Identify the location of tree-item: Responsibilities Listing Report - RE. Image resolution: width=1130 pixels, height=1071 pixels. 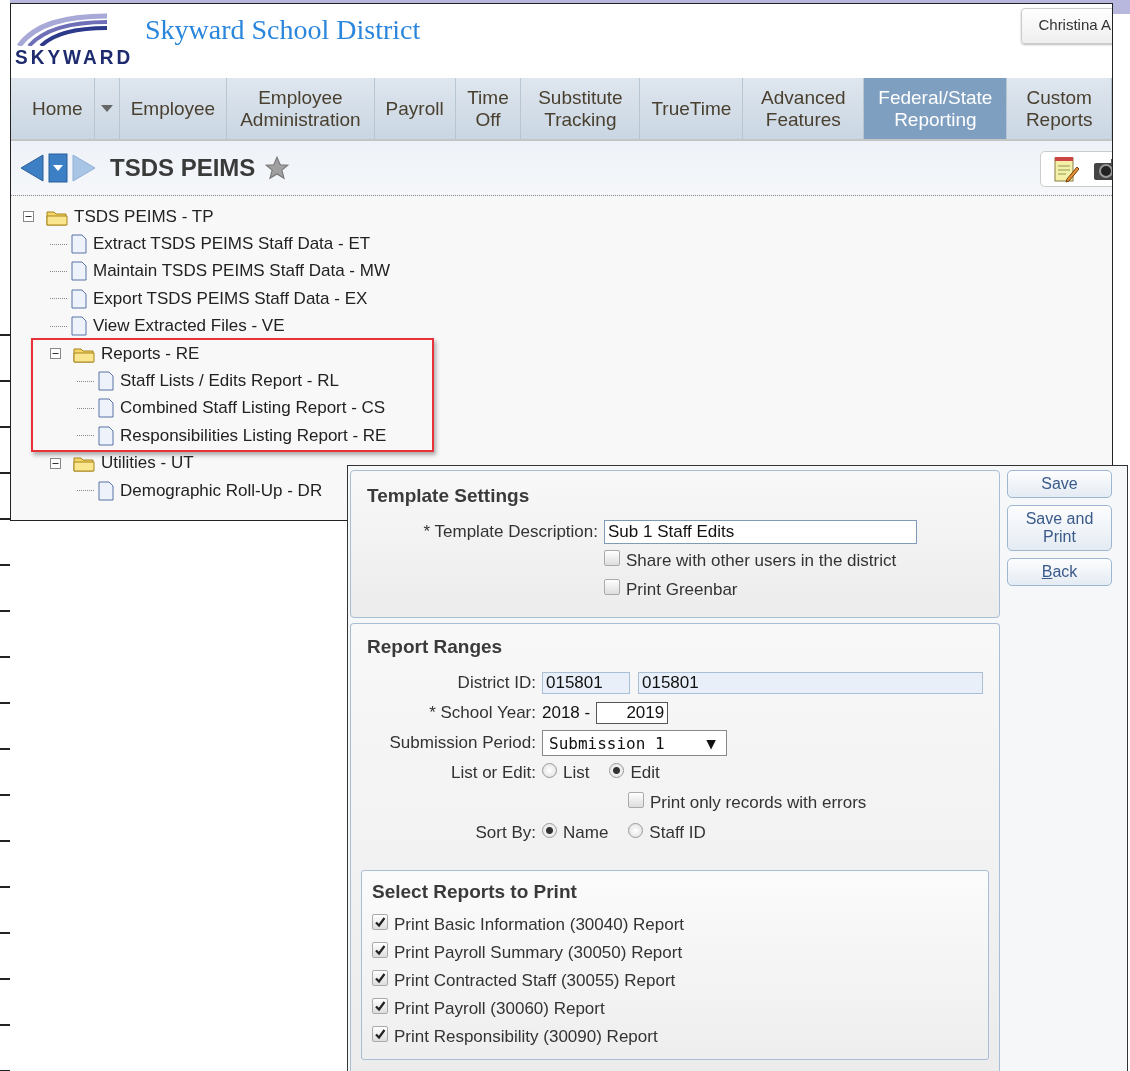
(253, 435).